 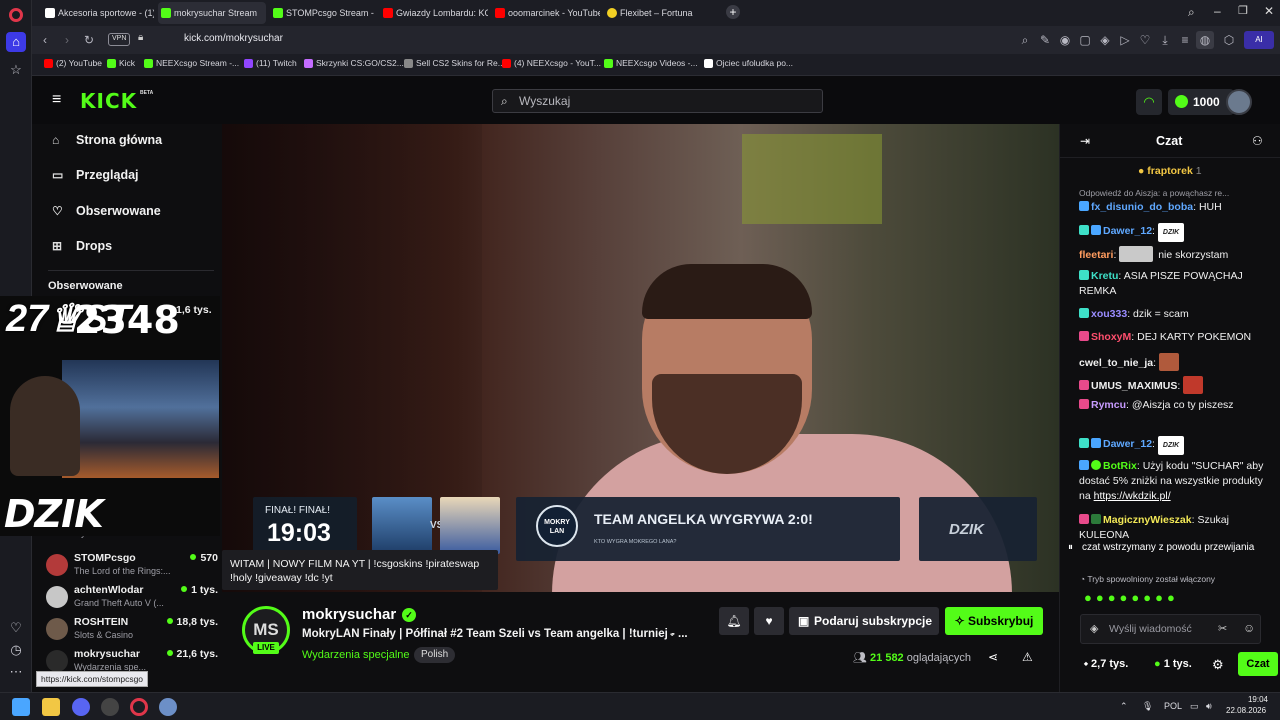 I want to click on discord-icon, so click(x=81, y=707).